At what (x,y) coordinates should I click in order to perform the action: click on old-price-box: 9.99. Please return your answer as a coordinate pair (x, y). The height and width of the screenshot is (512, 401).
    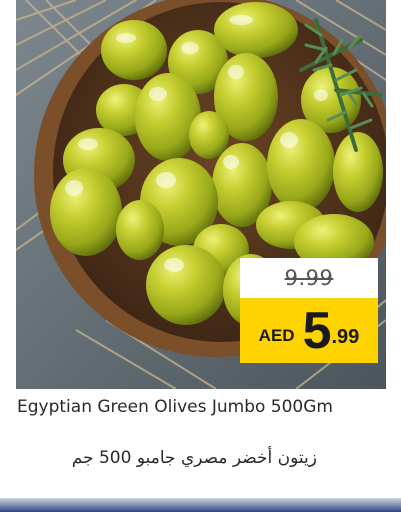
    Looking at the image, I should click on (309, 278).